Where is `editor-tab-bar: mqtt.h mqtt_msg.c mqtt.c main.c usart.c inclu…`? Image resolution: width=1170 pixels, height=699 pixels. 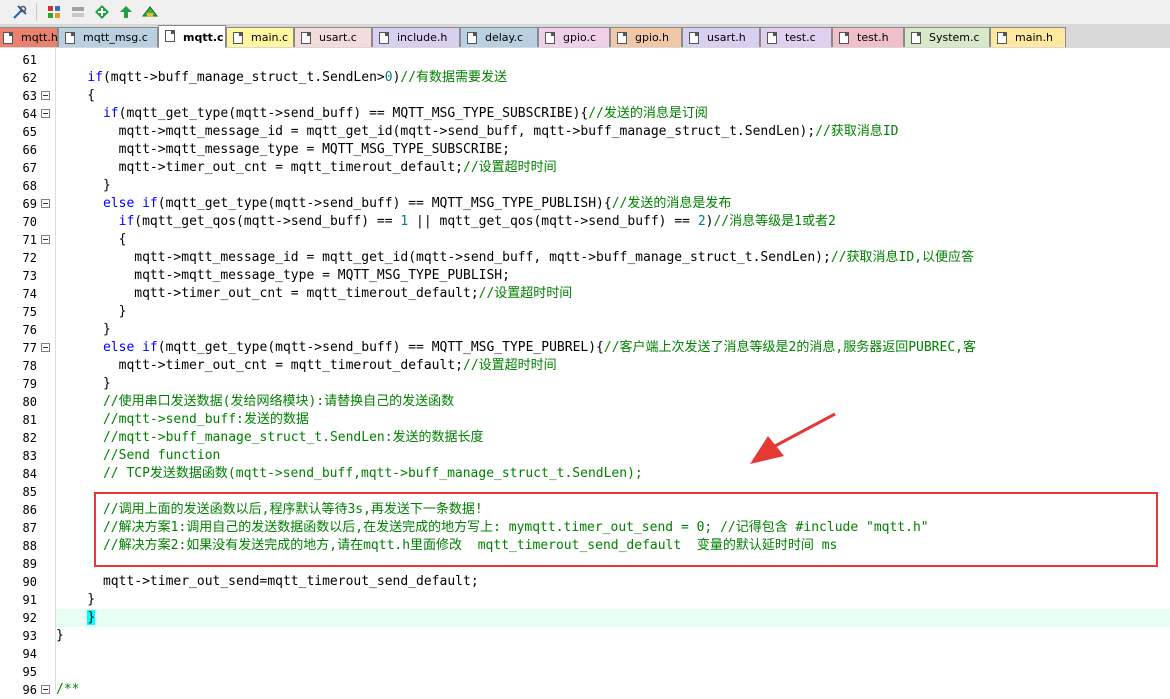 editor-tab-bar: mqtt.h mqtt_msg.c mqtt.c main.c usart.c inclu… is located at coordinates (585, 36).